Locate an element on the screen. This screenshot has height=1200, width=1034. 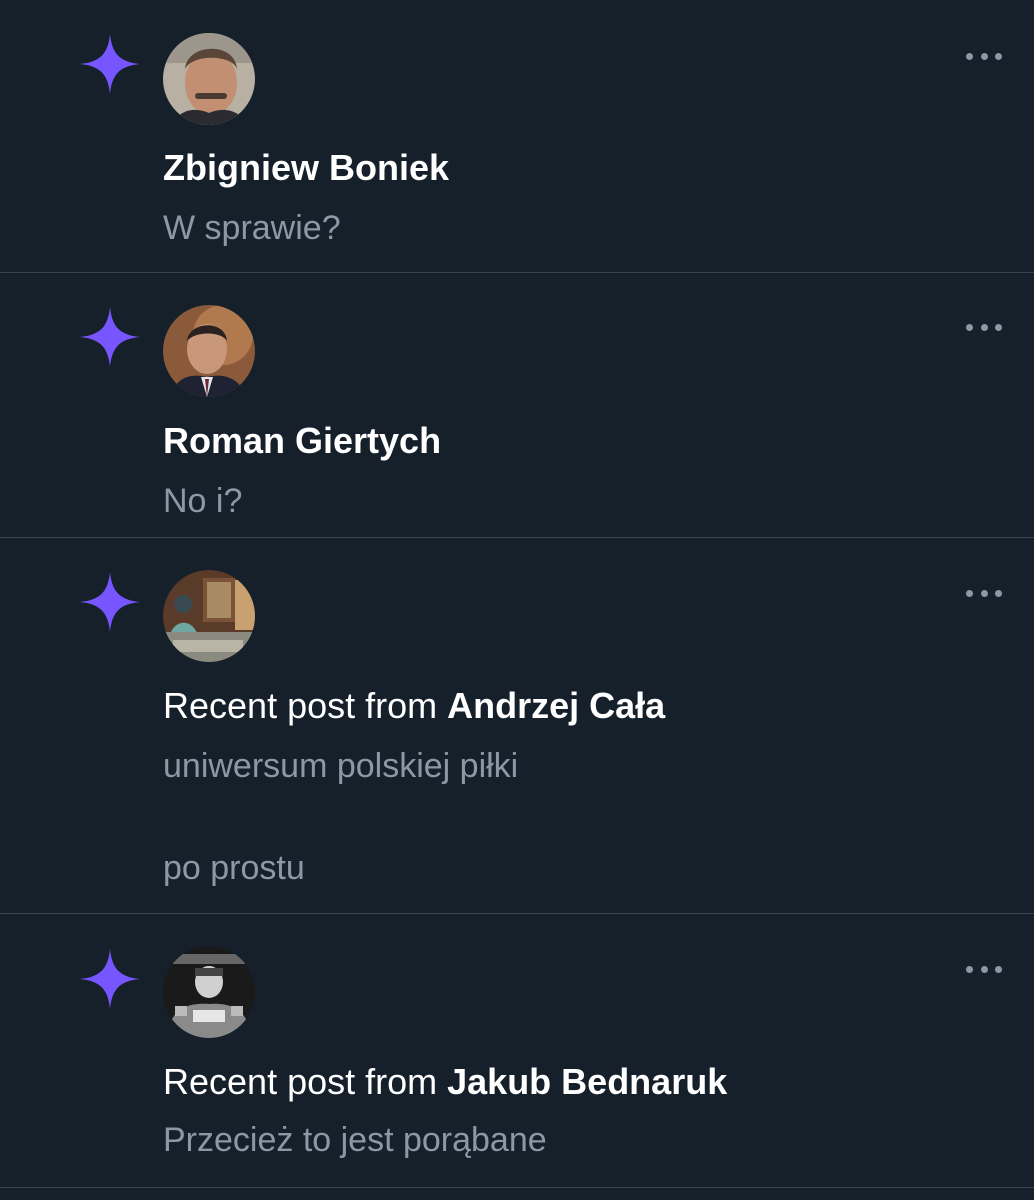
notification-title: Roman Giertych is located at coordinates (302, 441).